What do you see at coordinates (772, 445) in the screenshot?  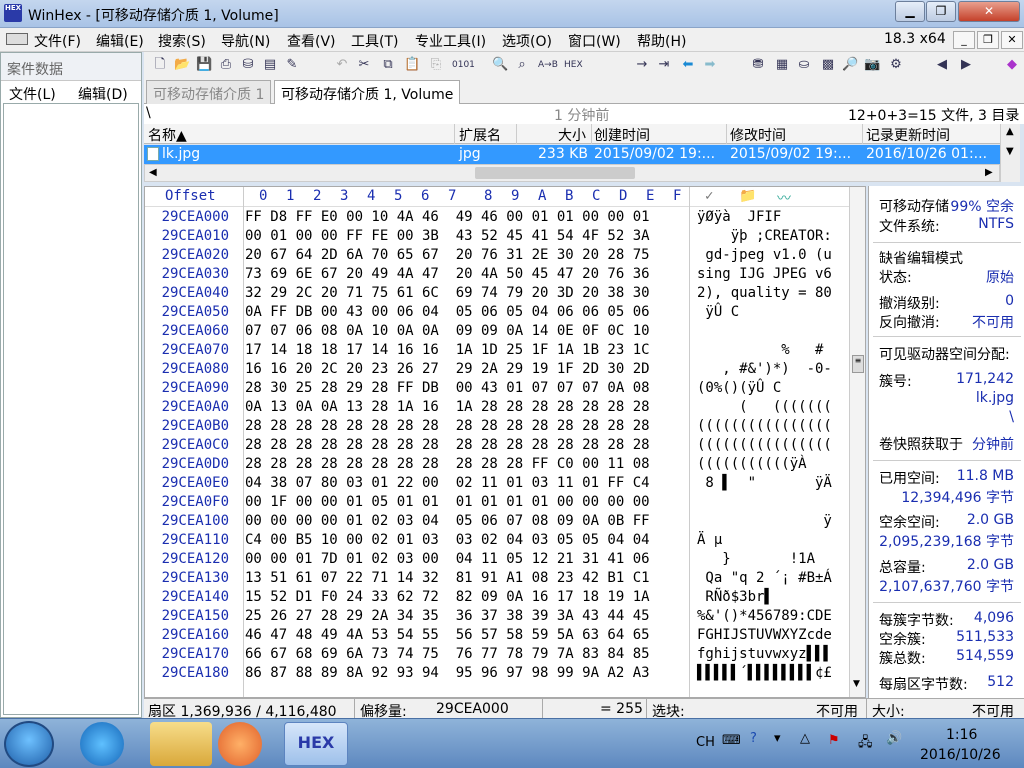 I see `hex-ascii: ((((((((((((((((` at bounding box center [772, 445].